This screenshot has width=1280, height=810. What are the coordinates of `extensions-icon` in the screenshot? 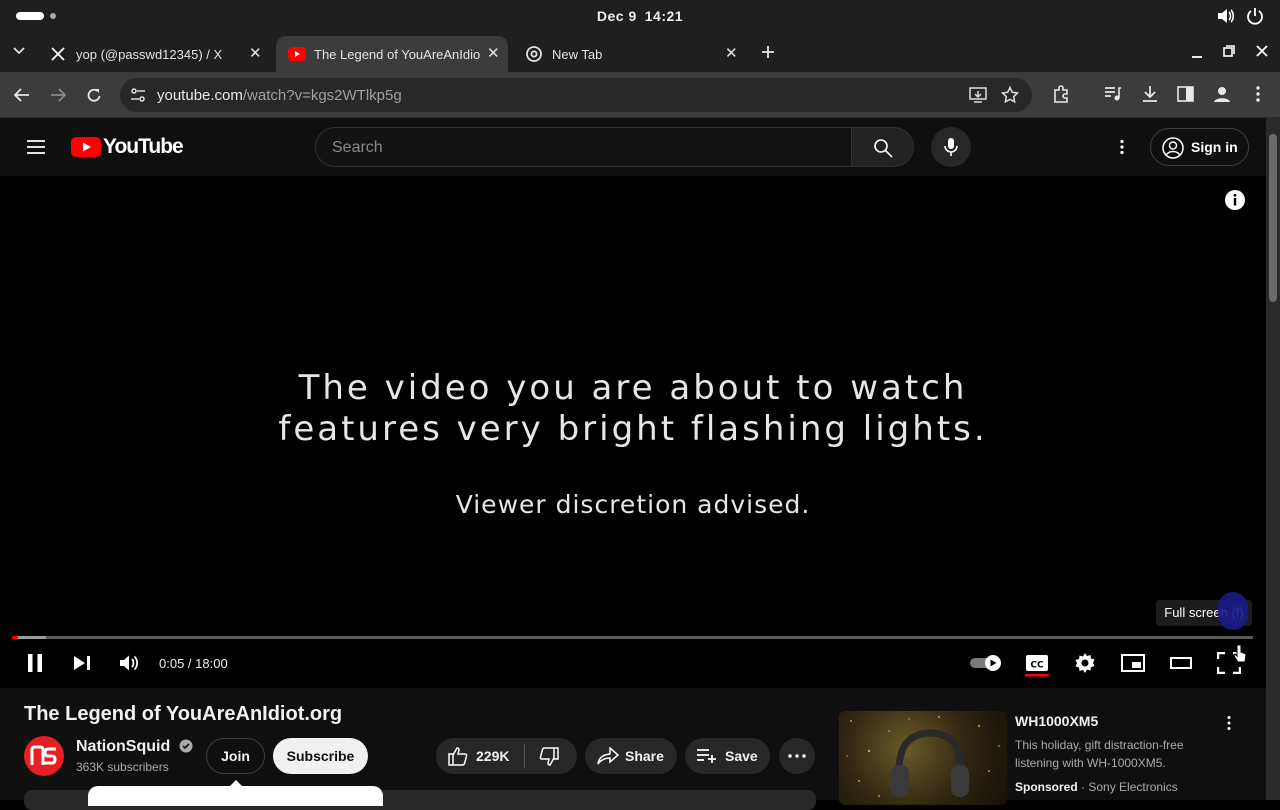 It's located at (1061, 94).